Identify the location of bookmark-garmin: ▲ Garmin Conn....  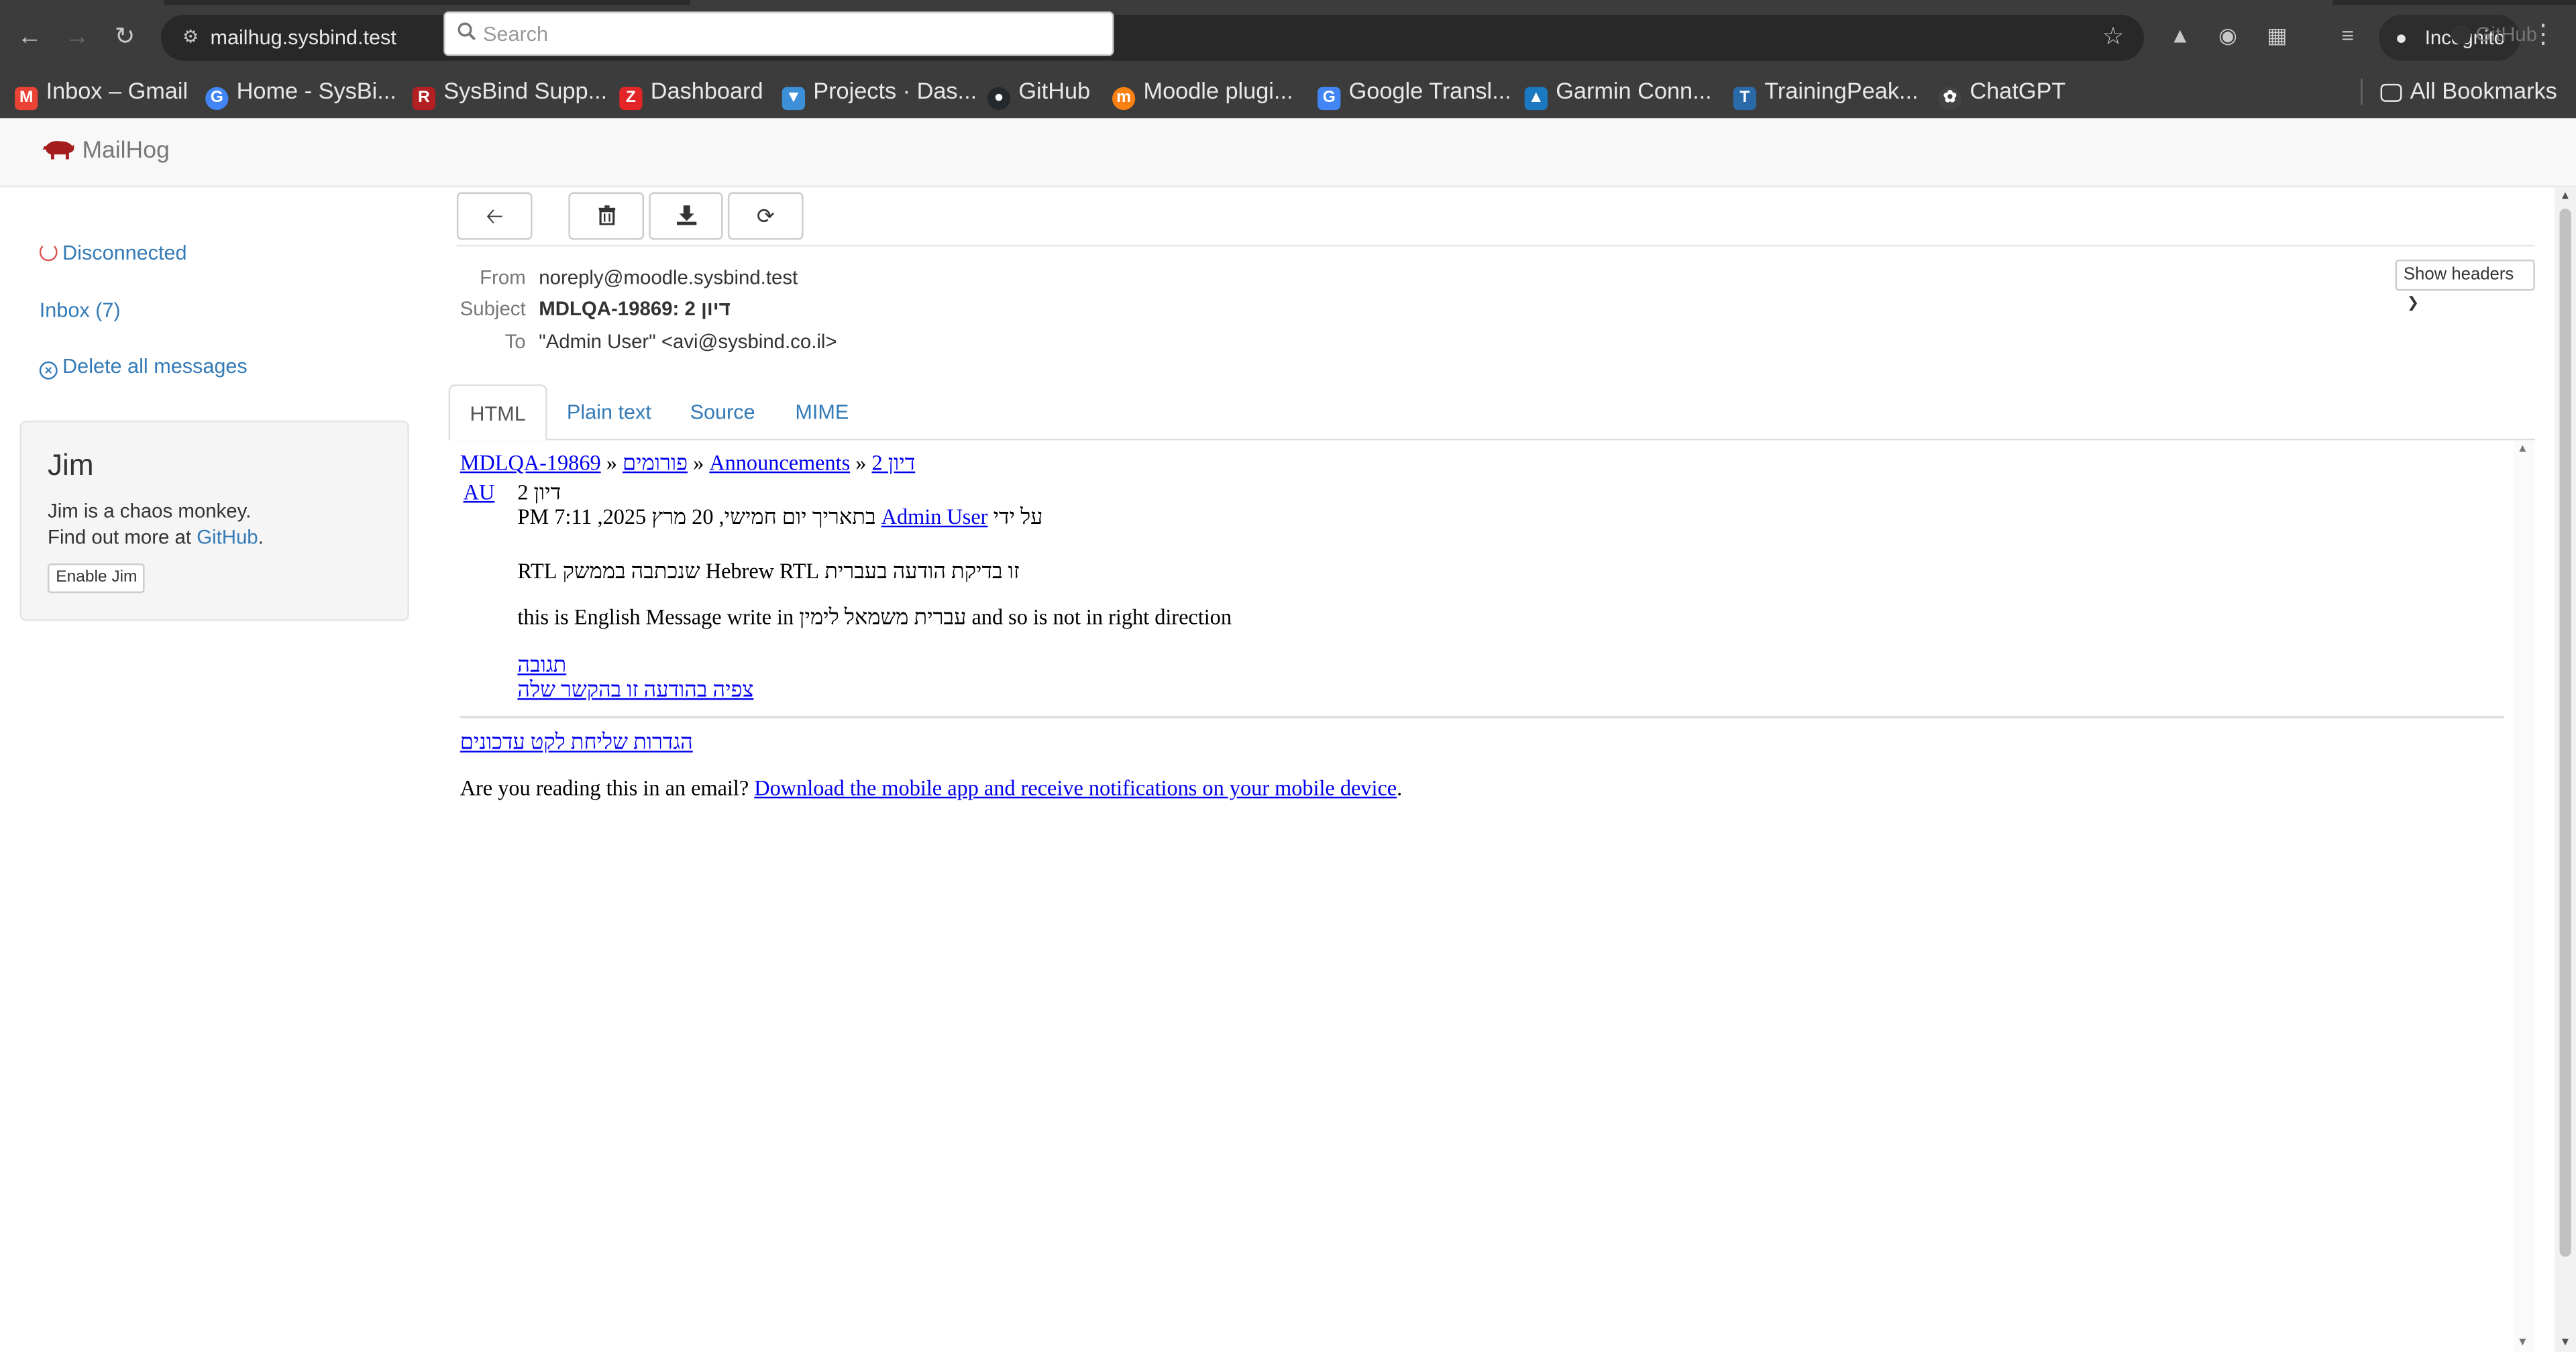
(1618, 90).